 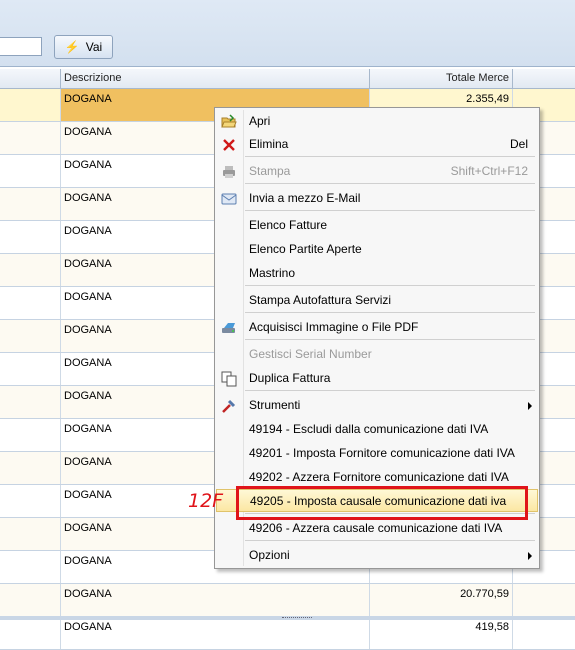 What do you see at coordinates (72, 47) in the screenshot?
I see `lightning-icon: ⚡` at bounding box center [72, 47].